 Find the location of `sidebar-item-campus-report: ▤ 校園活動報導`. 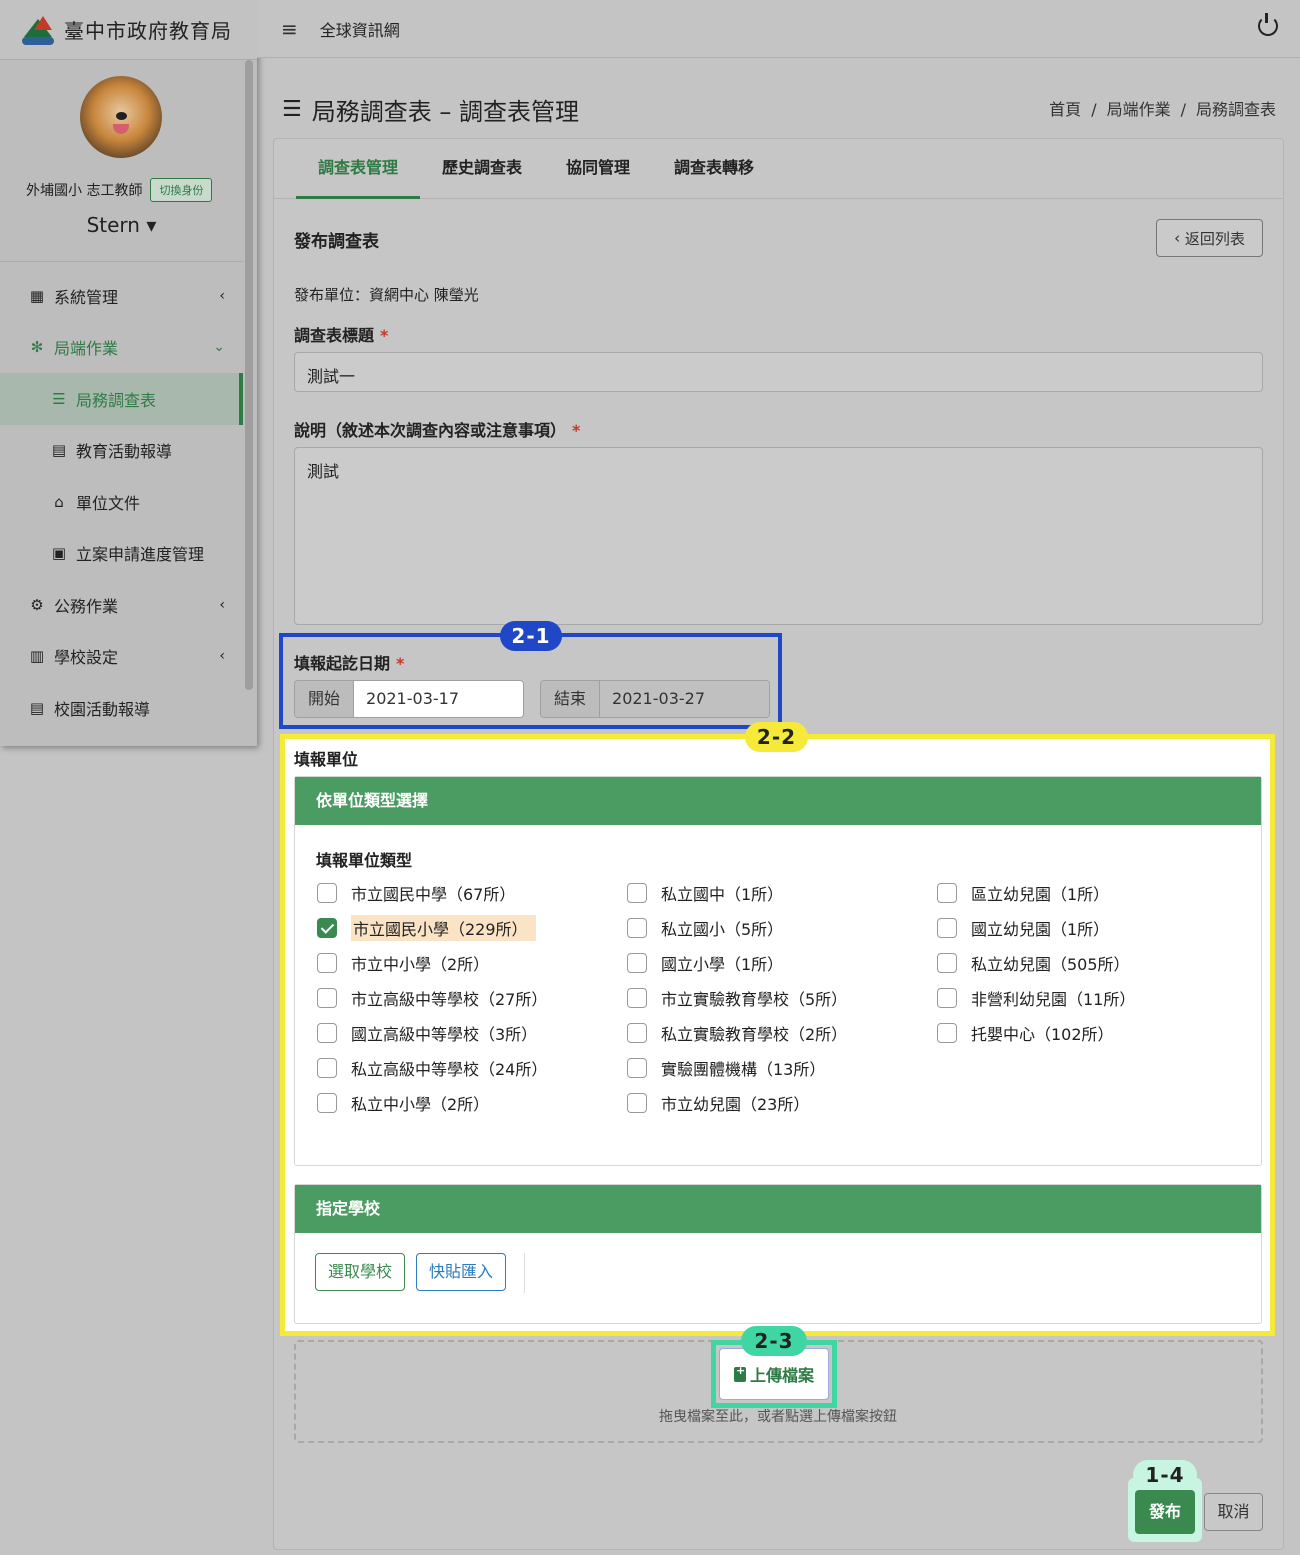

sidebar-item-campus-report: ▤ 校園活動報導 is located at coordinates (121, 708).